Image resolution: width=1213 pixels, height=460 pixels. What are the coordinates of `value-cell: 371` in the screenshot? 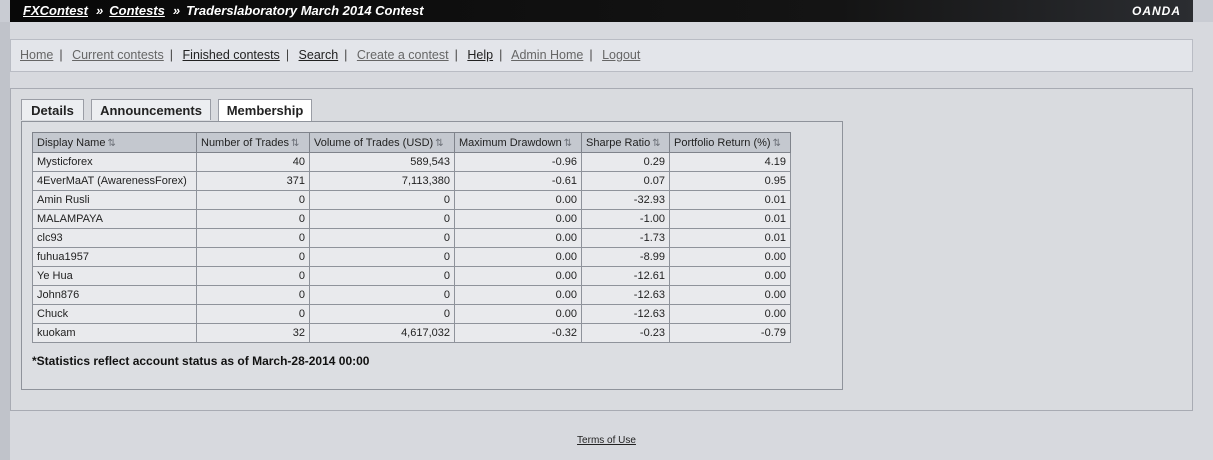 It's located at (253, 181).